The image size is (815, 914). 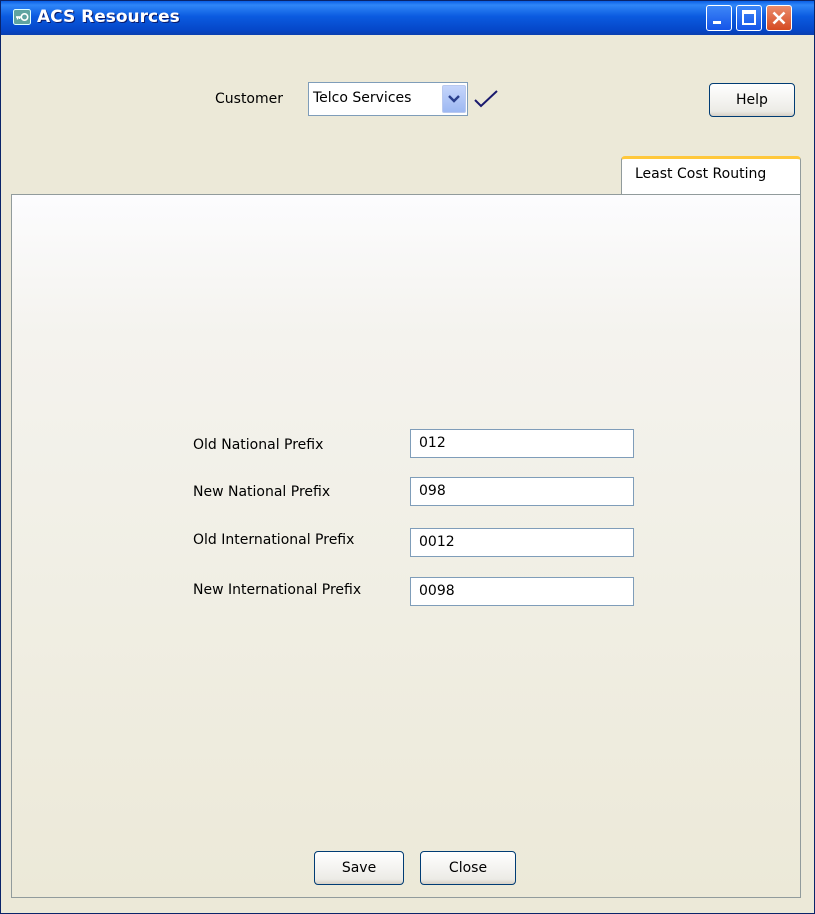 I want to click on save-button: Save, so click(x=359, y=868).